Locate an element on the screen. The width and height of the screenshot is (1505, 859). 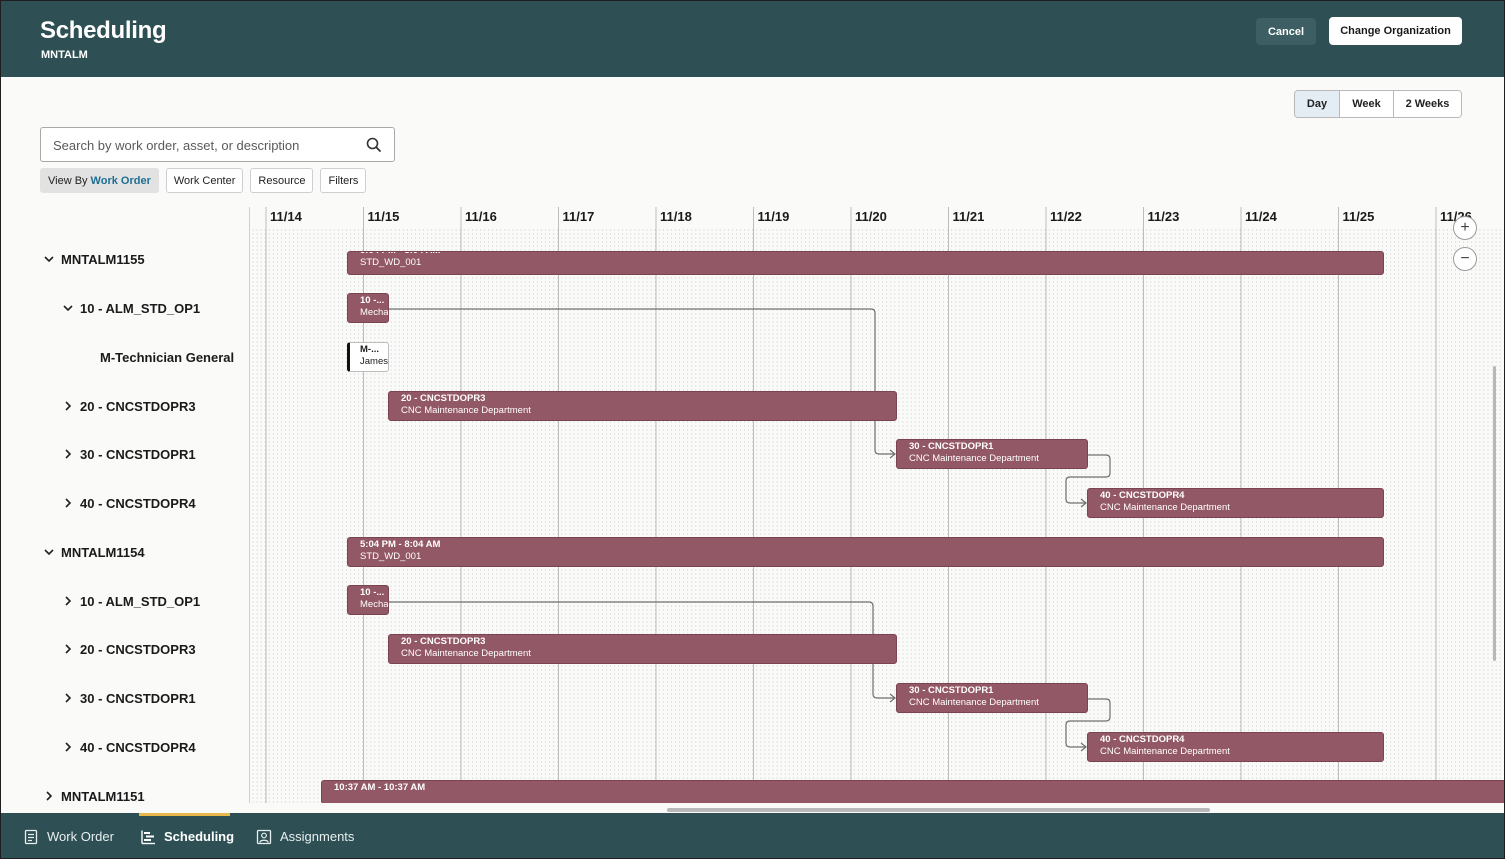
nav-assignments-label: Assignments is located at coordinates (317, 836).